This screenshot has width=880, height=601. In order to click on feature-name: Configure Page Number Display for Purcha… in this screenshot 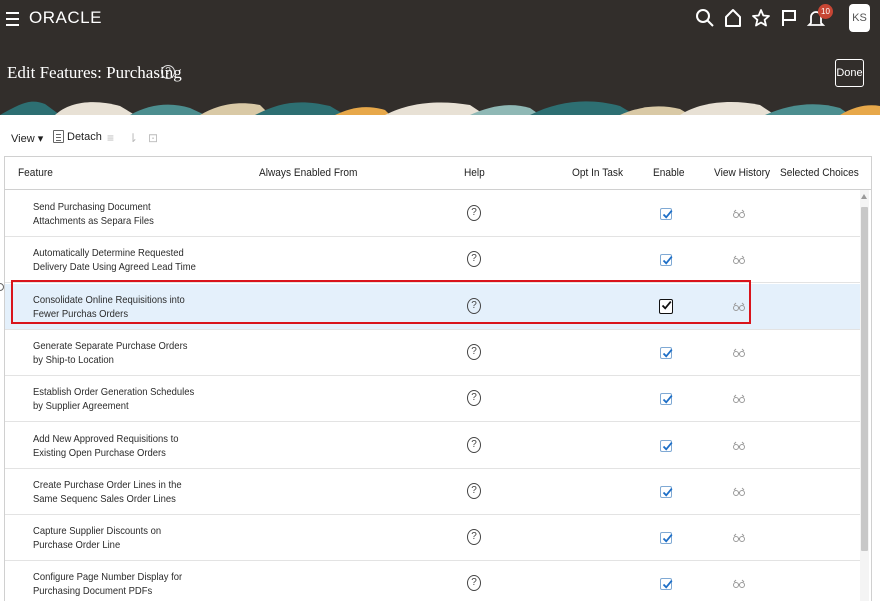, I will do `click(108, 584)`.